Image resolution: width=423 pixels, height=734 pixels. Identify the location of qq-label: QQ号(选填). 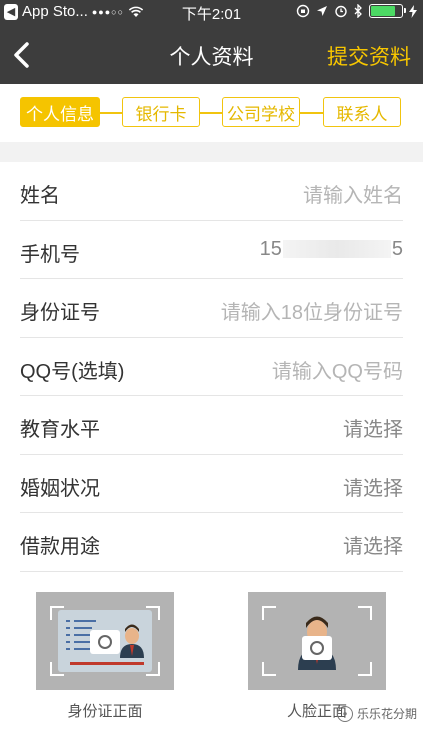
(72, 371).